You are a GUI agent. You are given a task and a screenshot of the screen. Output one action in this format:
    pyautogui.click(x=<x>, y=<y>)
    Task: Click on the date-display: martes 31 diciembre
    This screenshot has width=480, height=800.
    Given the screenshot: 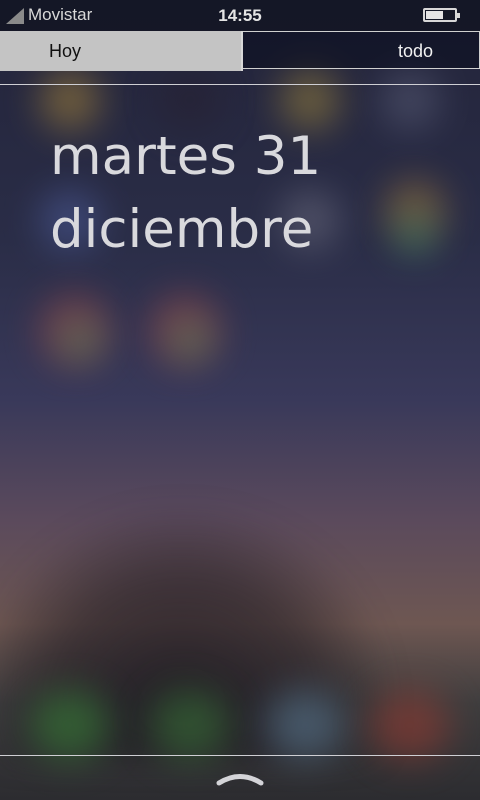 What is the action you would take?
    pyautogui.click(x=185, y=193)
    